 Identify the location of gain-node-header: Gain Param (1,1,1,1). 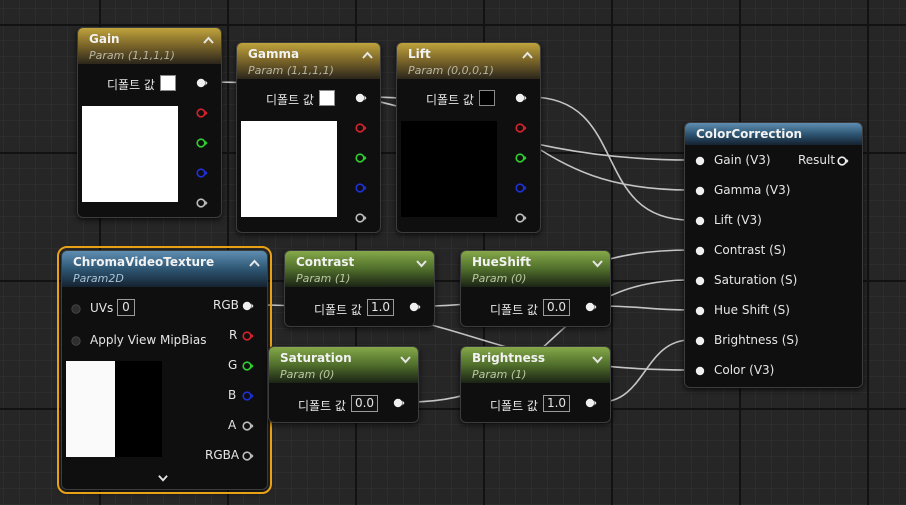
(149, 46).